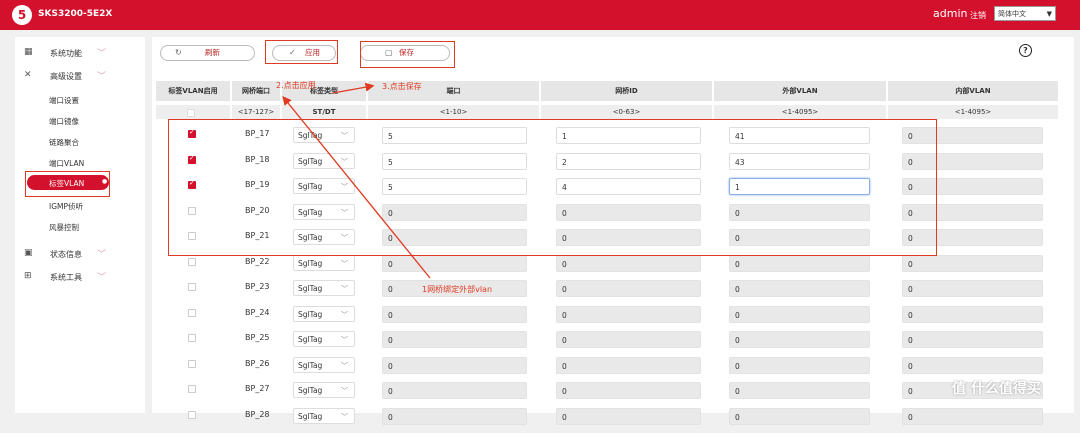 This screenshot has width=1080, height=433. I want to click on annotation-arrows, so click(356, 180).